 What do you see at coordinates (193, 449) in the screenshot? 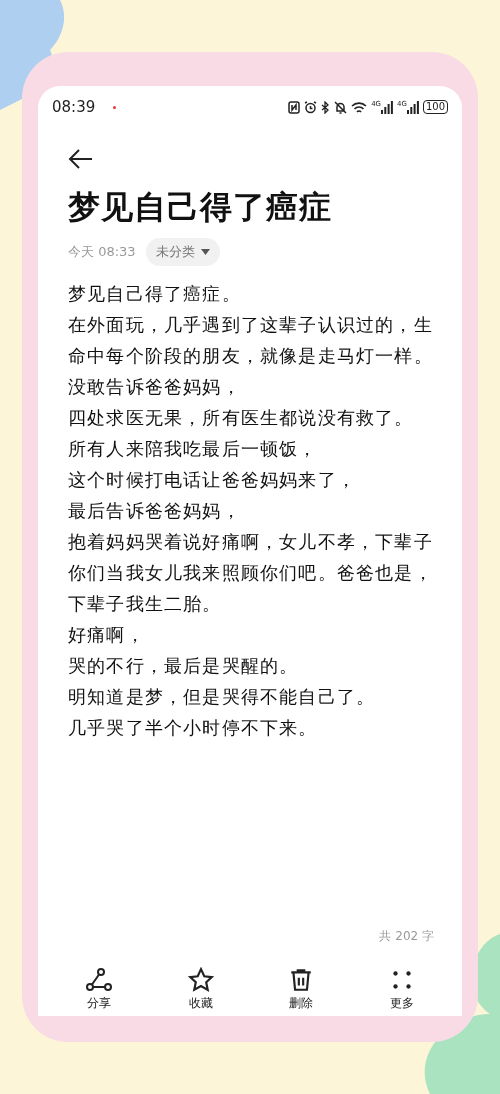
I see `note-paragraph: 所有人来陪我吃最后一顿饭，` at bounding box center [193, 449].